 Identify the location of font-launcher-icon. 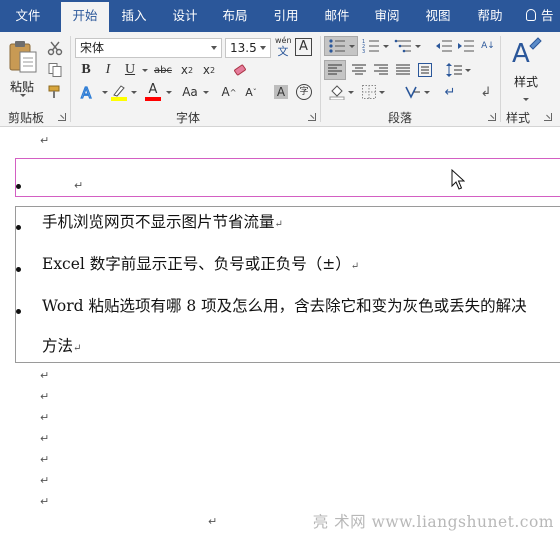
(312, 117).